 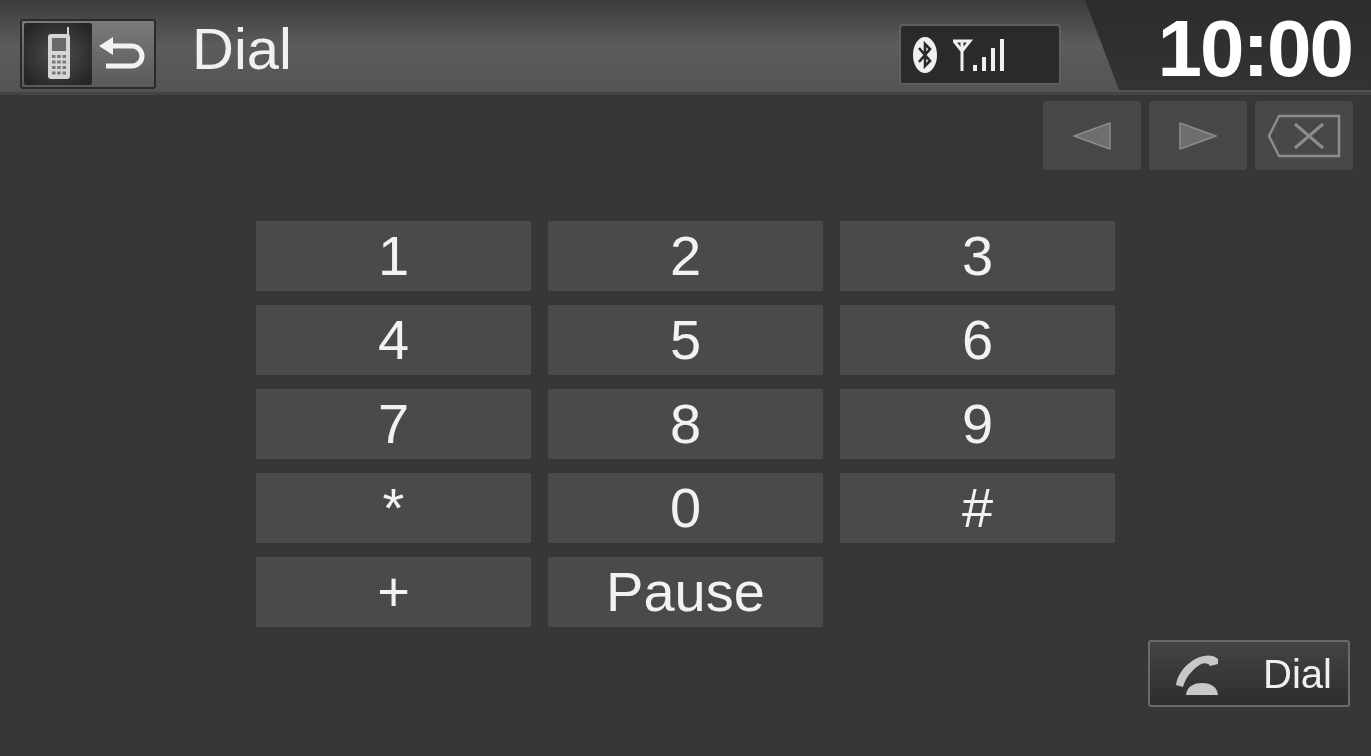 What do you see at coordinates (393, 592) in the screenshot?
I see `keypad-key: +` at bounding box center [393, 592].